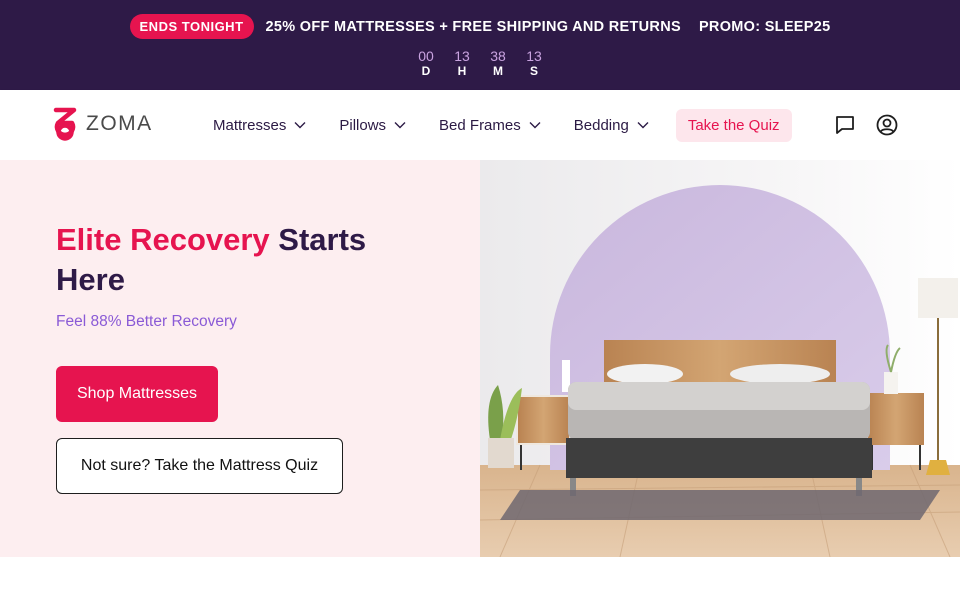 This screenshot has width=960, height=600. What do you see at coordinates (426, 71) in the screenshot?
I see `countdown-label: D` at bounding box center [426, 71].